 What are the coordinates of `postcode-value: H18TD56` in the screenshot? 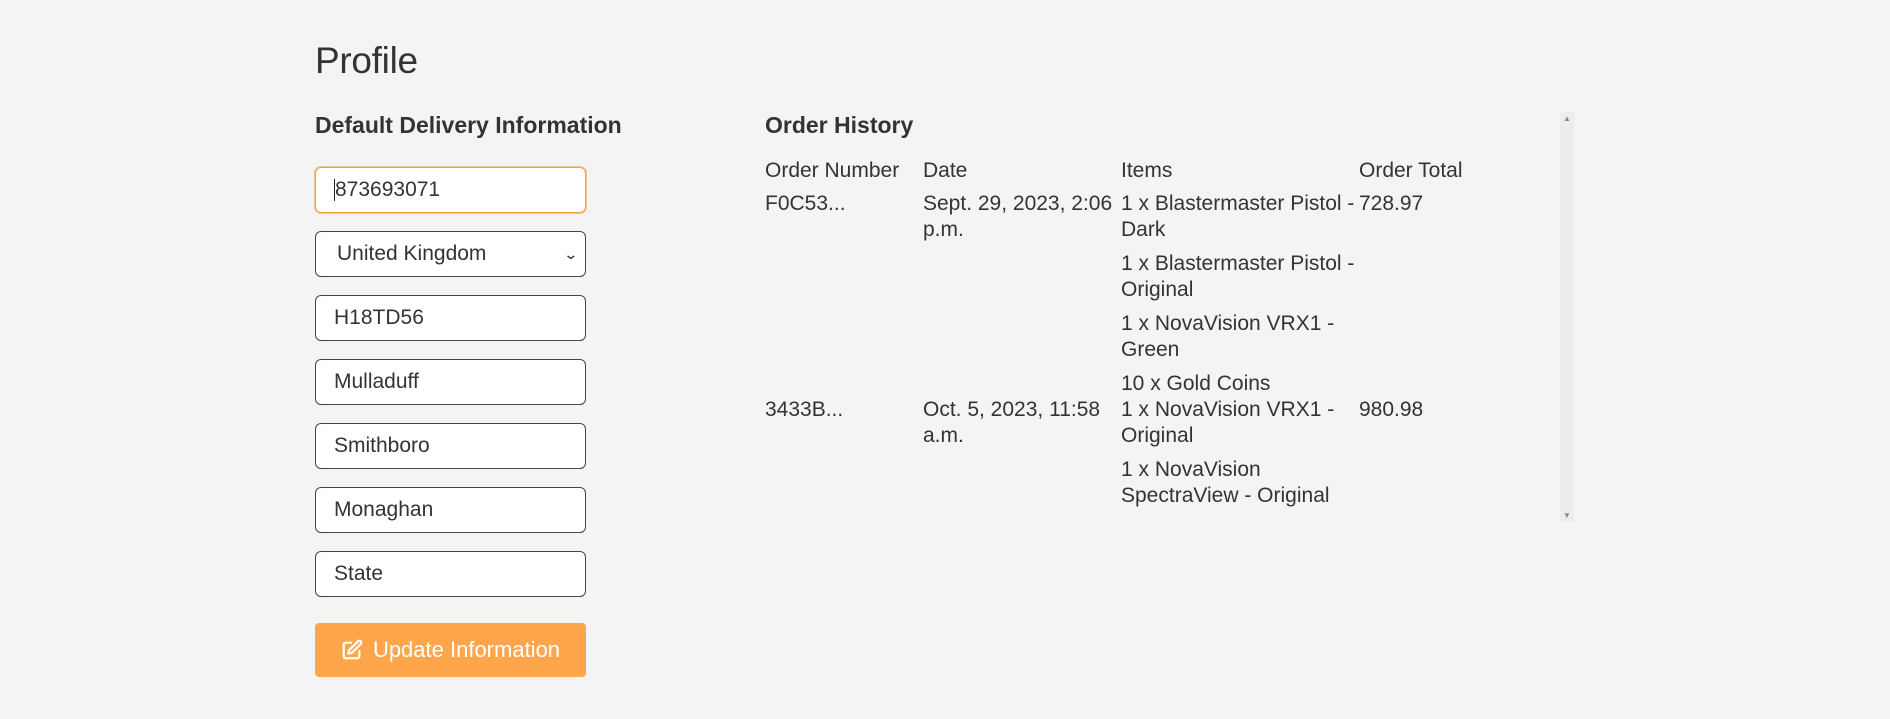 It's located at (379, 317).